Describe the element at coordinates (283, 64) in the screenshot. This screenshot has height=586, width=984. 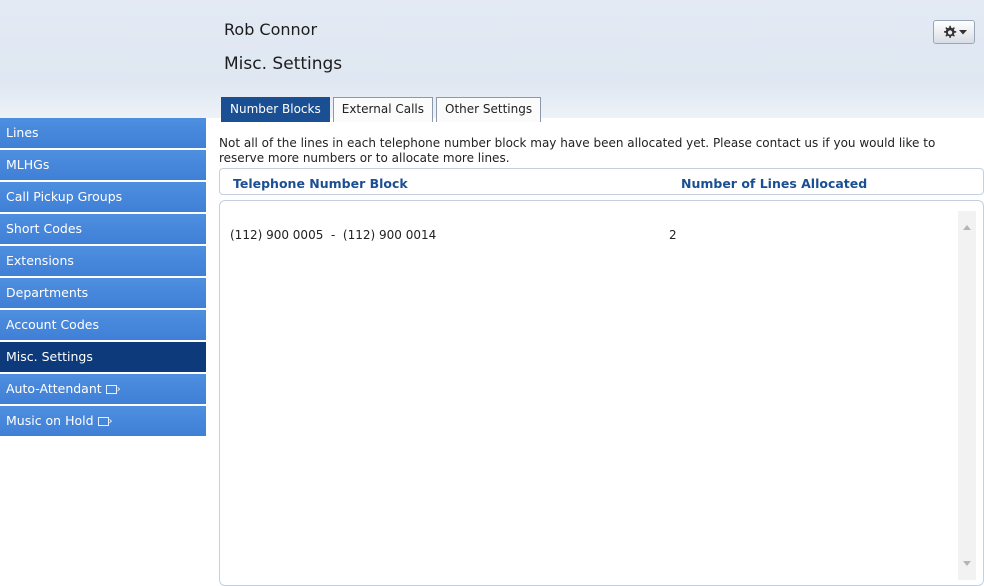
I see `page-title: Misc. Settings` at that location.